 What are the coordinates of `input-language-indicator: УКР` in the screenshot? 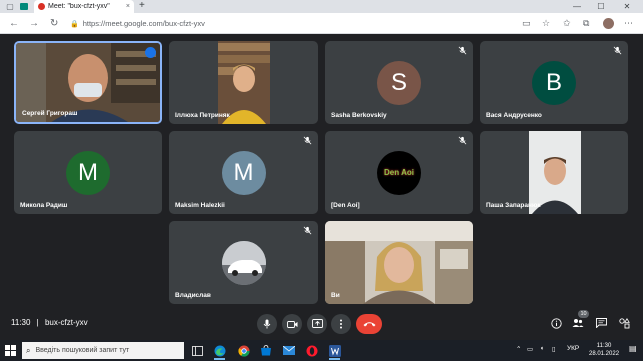 It's located at (573, 348).